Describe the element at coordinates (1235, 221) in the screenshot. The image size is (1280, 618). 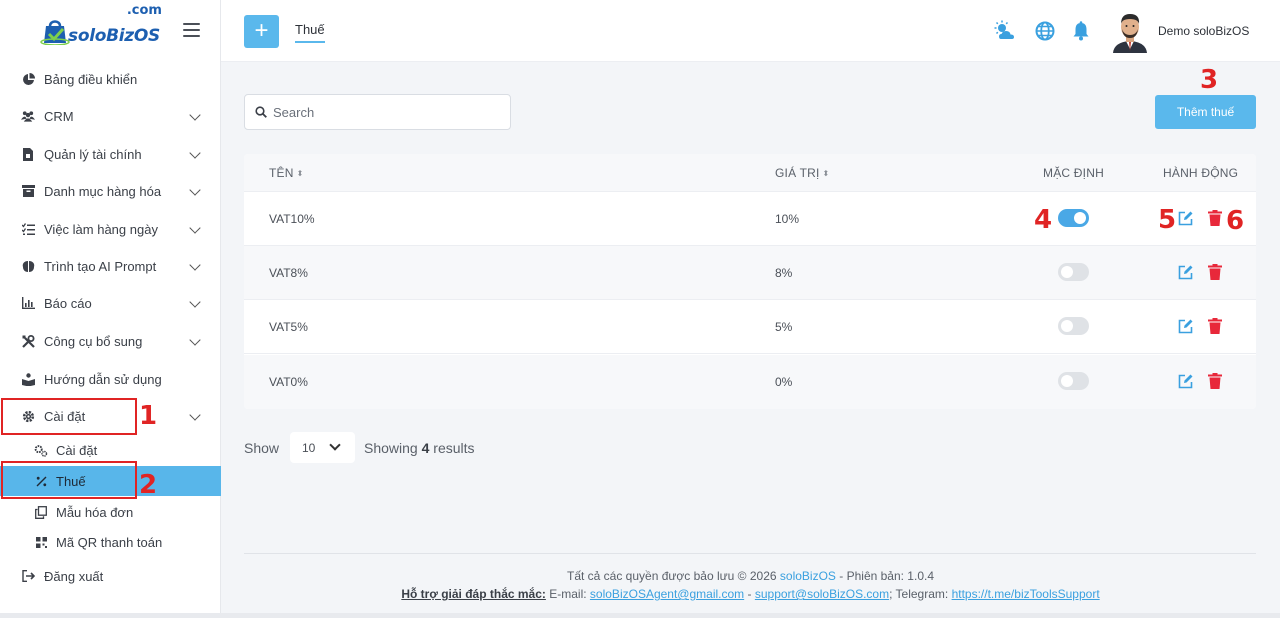
I see `annotation-number: 6` at that location.